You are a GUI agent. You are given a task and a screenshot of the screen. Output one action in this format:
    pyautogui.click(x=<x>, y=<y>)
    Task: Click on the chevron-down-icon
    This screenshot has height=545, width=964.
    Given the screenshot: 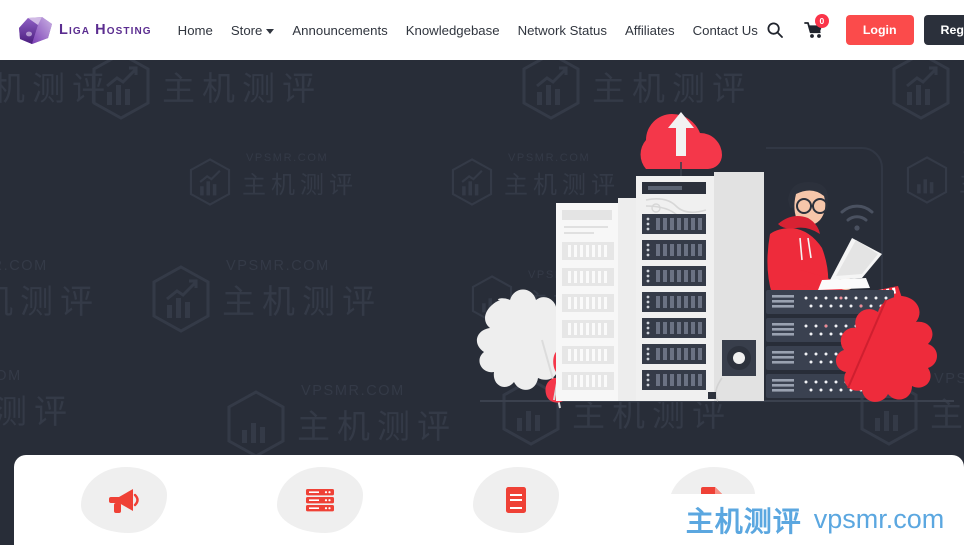 What is the action you would take?
    pyautogui.click(x=270, y=31)
    